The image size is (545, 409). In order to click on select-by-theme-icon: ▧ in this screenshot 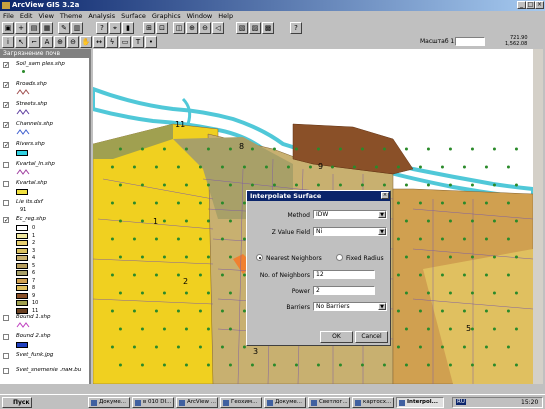, I will do `click(242, 28)`.